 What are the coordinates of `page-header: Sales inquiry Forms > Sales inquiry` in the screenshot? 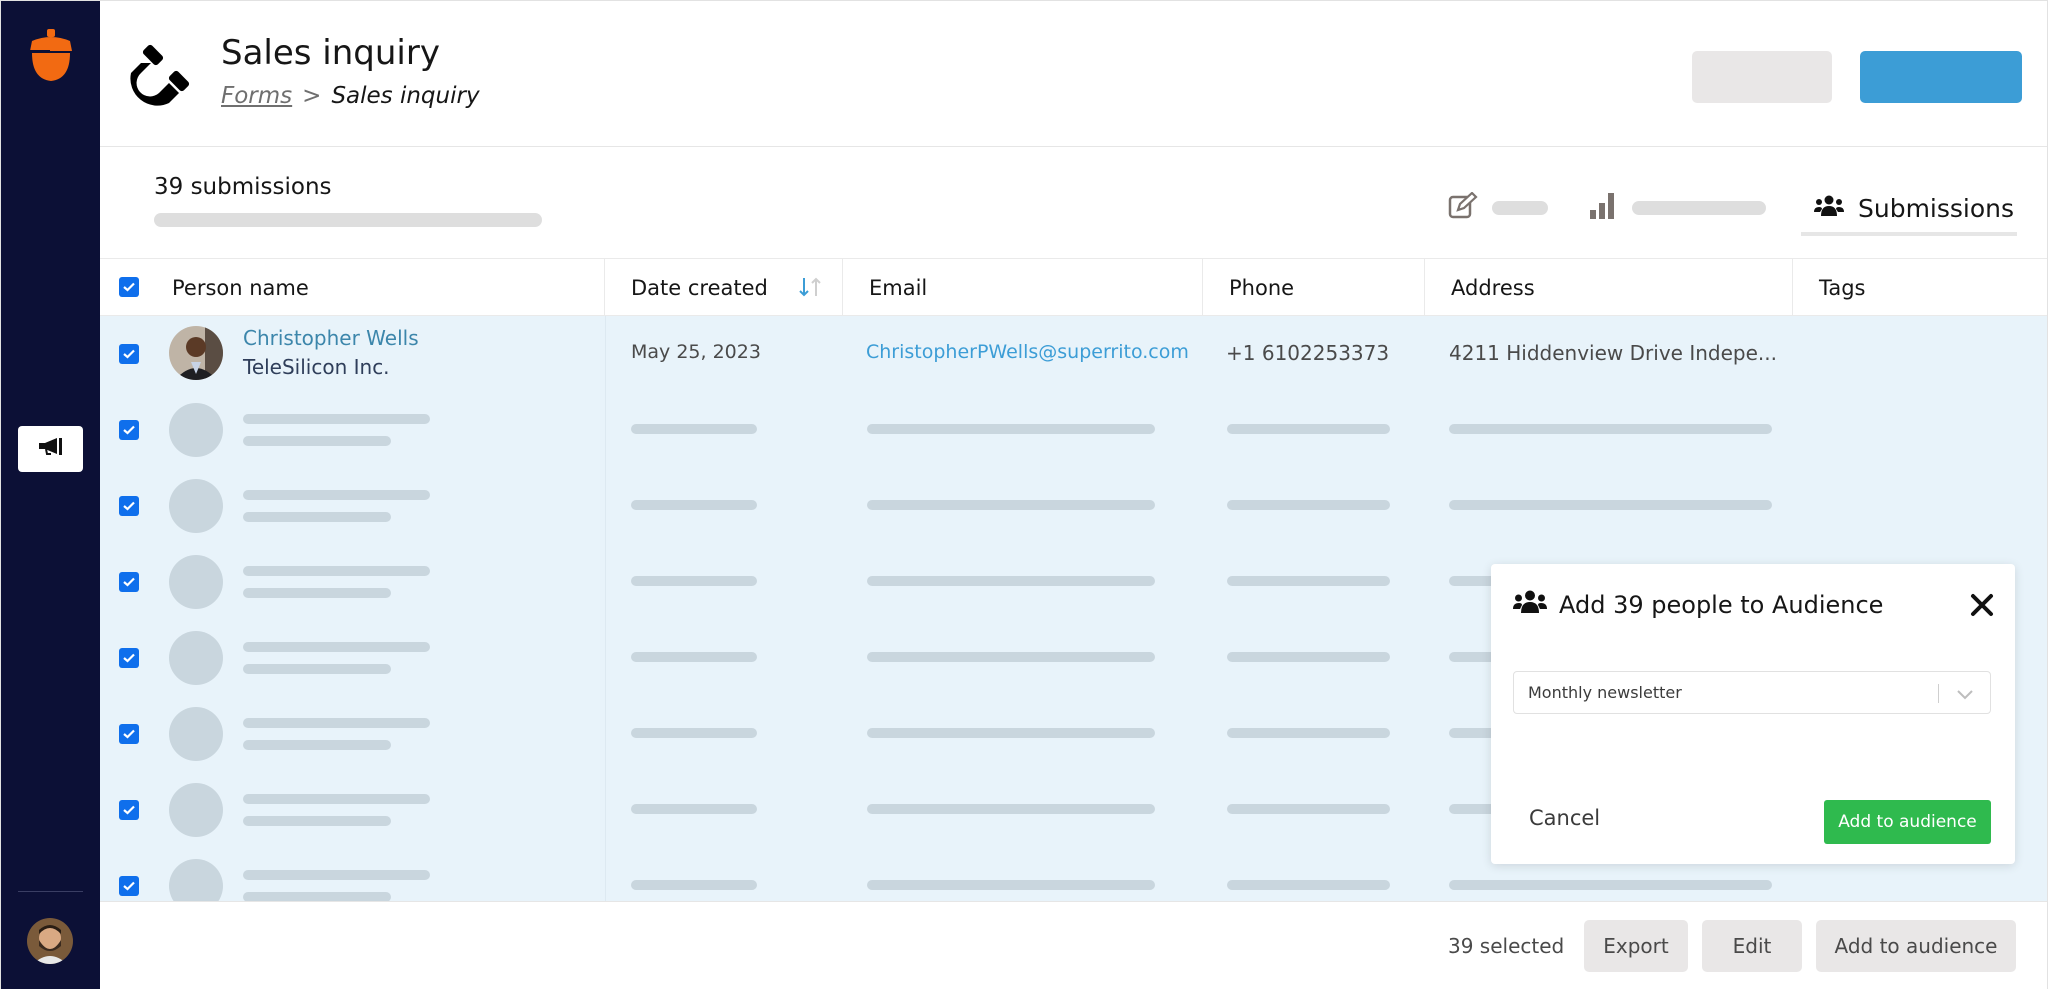 It's located at (1073, 74).